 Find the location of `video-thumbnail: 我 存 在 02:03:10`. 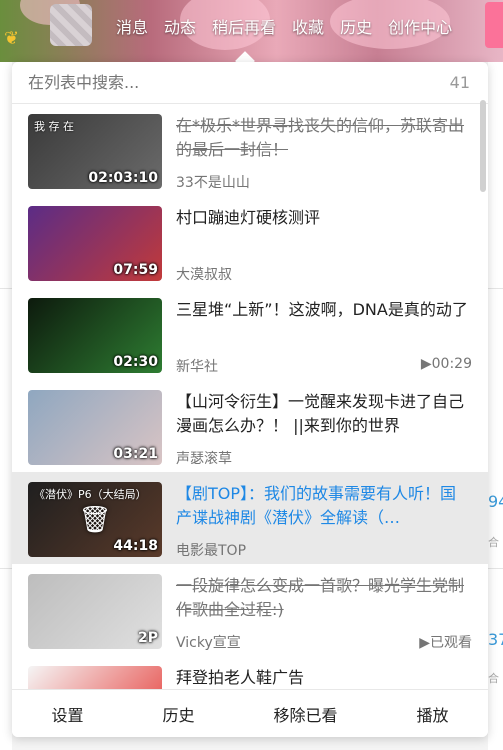

video-thumbnail: 我 存 在 02:03:10 is located at coordinates (95, 151).